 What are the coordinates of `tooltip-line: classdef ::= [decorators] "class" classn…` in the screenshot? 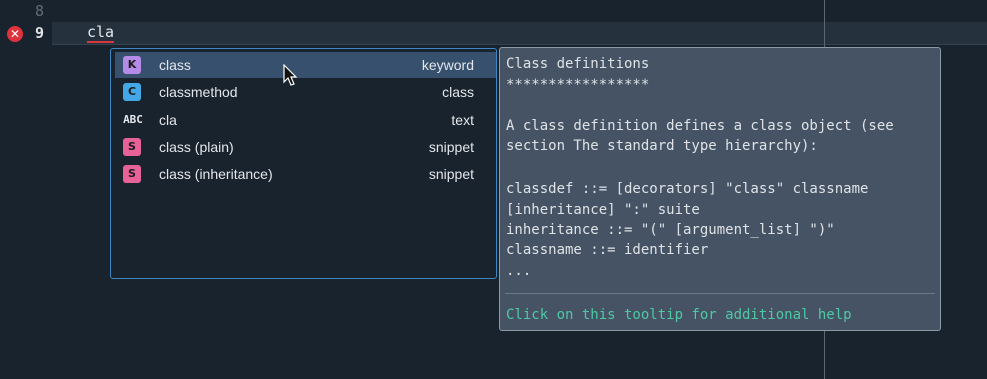 It's located at (687, 189).